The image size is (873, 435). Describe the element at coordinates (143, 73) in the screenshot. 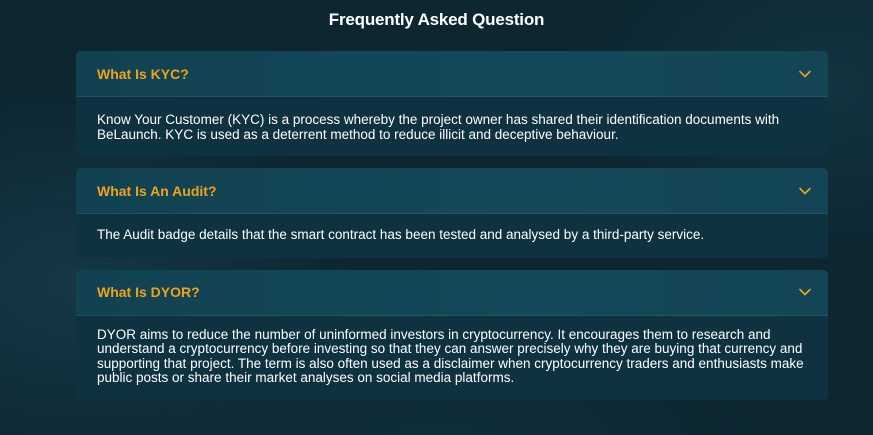

I see `faq-question: What Is KYC?` at that location.